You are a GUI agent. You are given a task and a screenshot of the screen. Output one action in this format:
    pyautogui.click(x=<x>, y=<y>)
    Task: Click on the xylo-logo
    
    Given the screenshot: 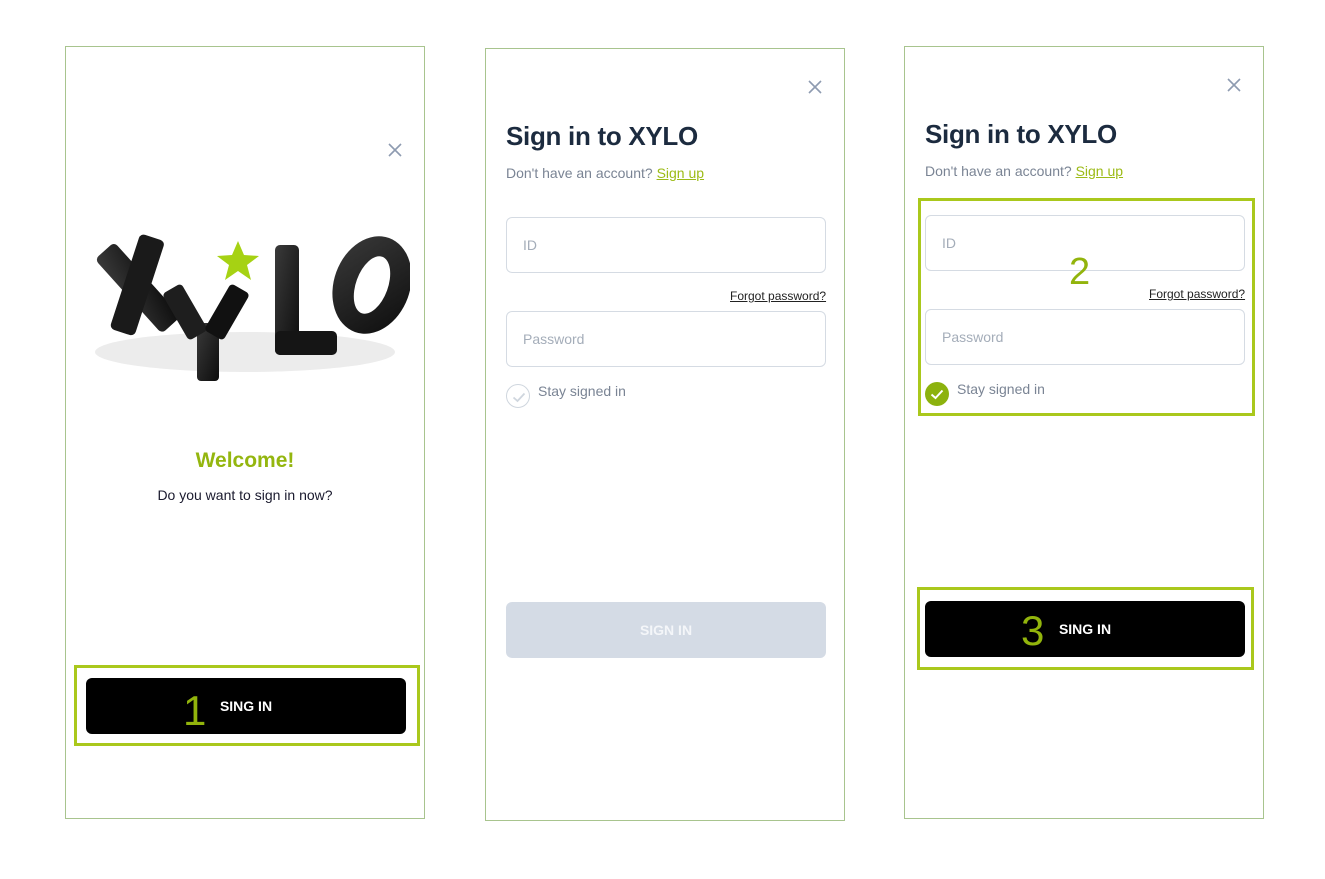 What is the action you would take?
    pyautogui.click(x=252, y=307)
    